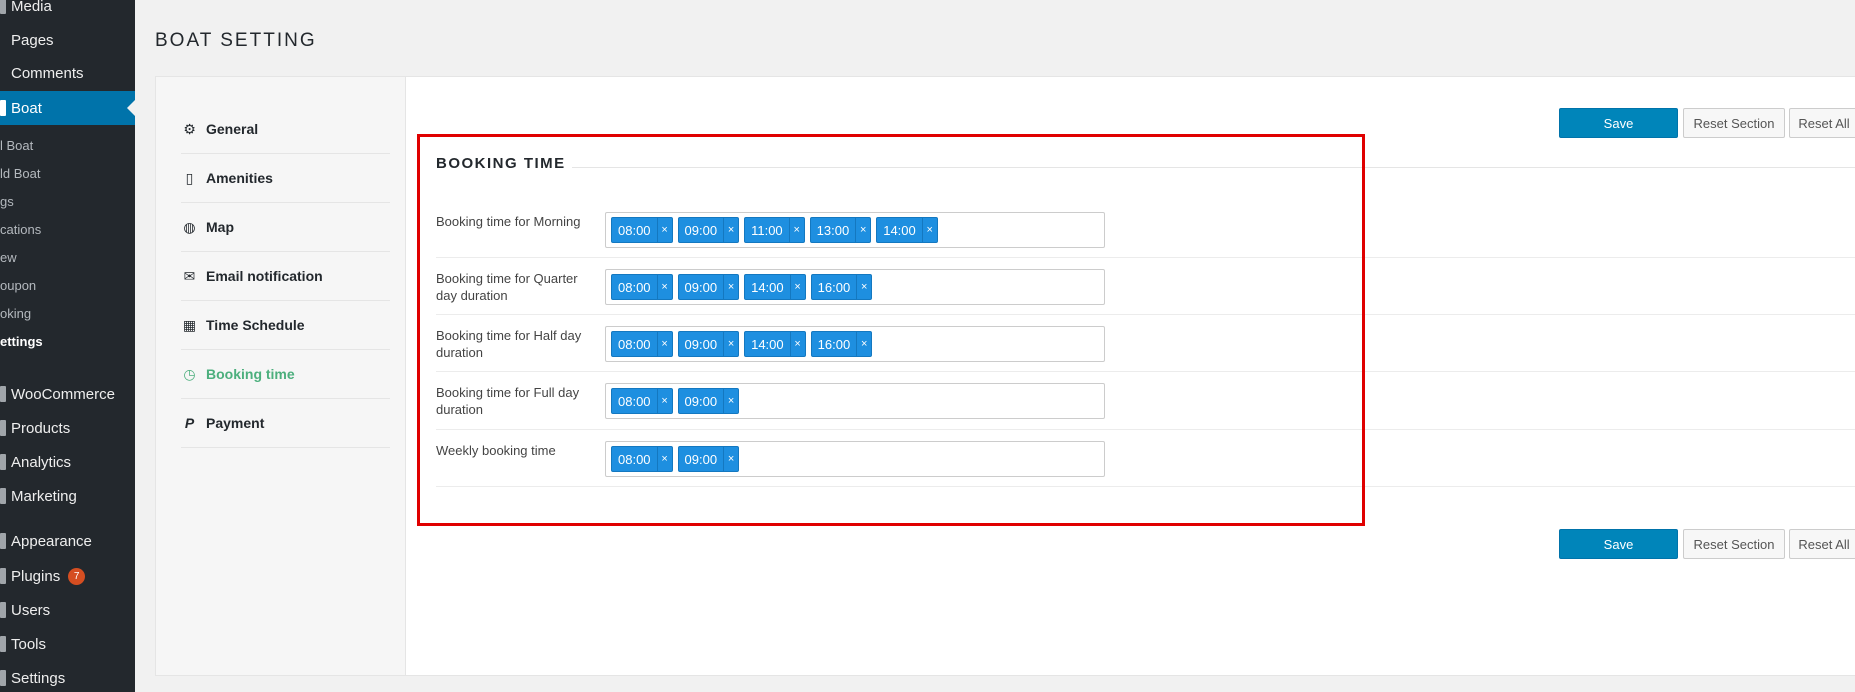  I want to click on sidebar-item-label: Products, so click(41, 428).